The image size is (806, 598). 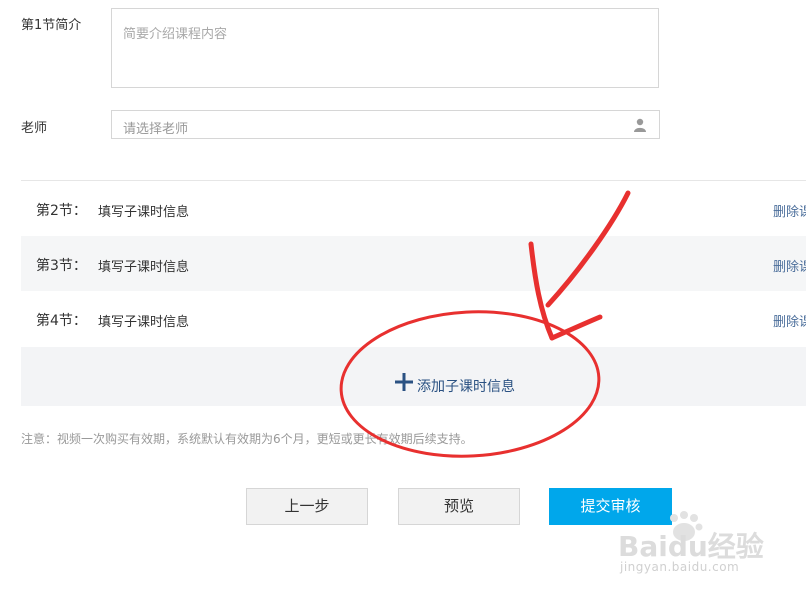 What do you see at coordinates (610, 506) in the screenshot?
I see `submit-review-button: 提交审核` at bounding box center [610, 506].